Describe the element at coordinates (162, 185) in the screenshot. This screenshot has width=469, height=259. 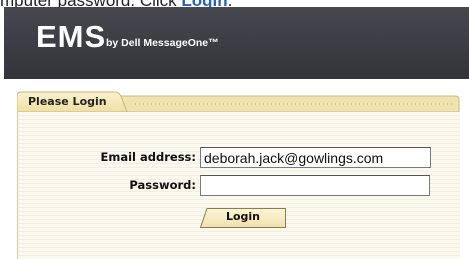
I see `password-label: Password:` at that location.